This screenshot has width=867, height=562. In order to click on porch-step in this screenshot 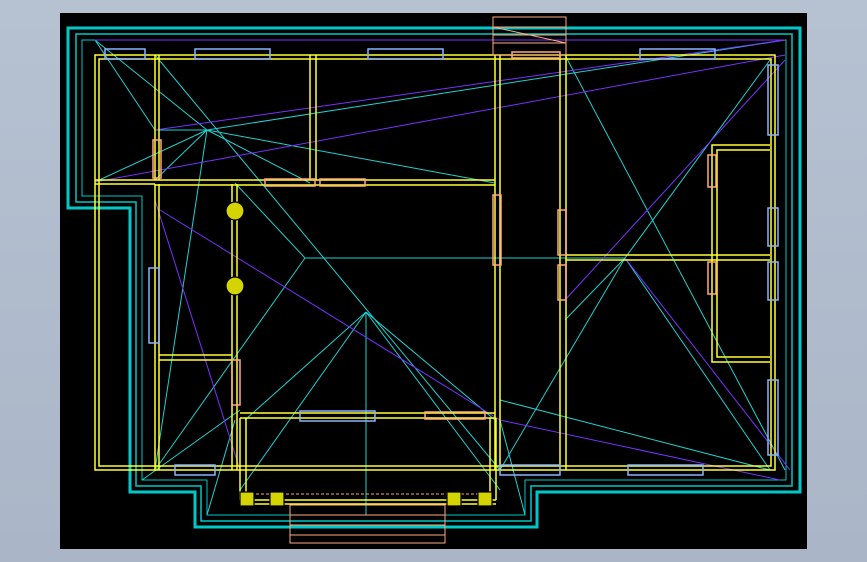, I will do `click(367, 524)`.